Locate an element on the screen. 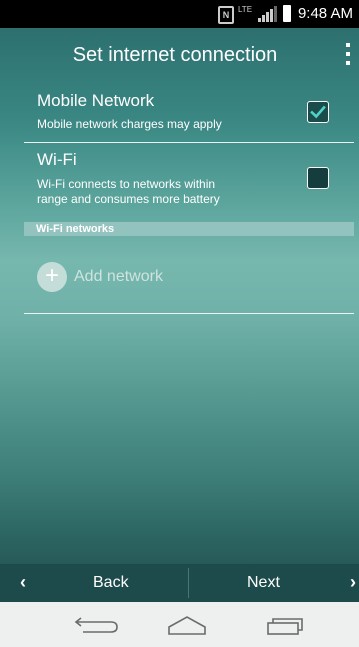 This screenshot has height=647, width=359. status-bar: N LTE 9:48 AM is located at coordinates (179, 14).